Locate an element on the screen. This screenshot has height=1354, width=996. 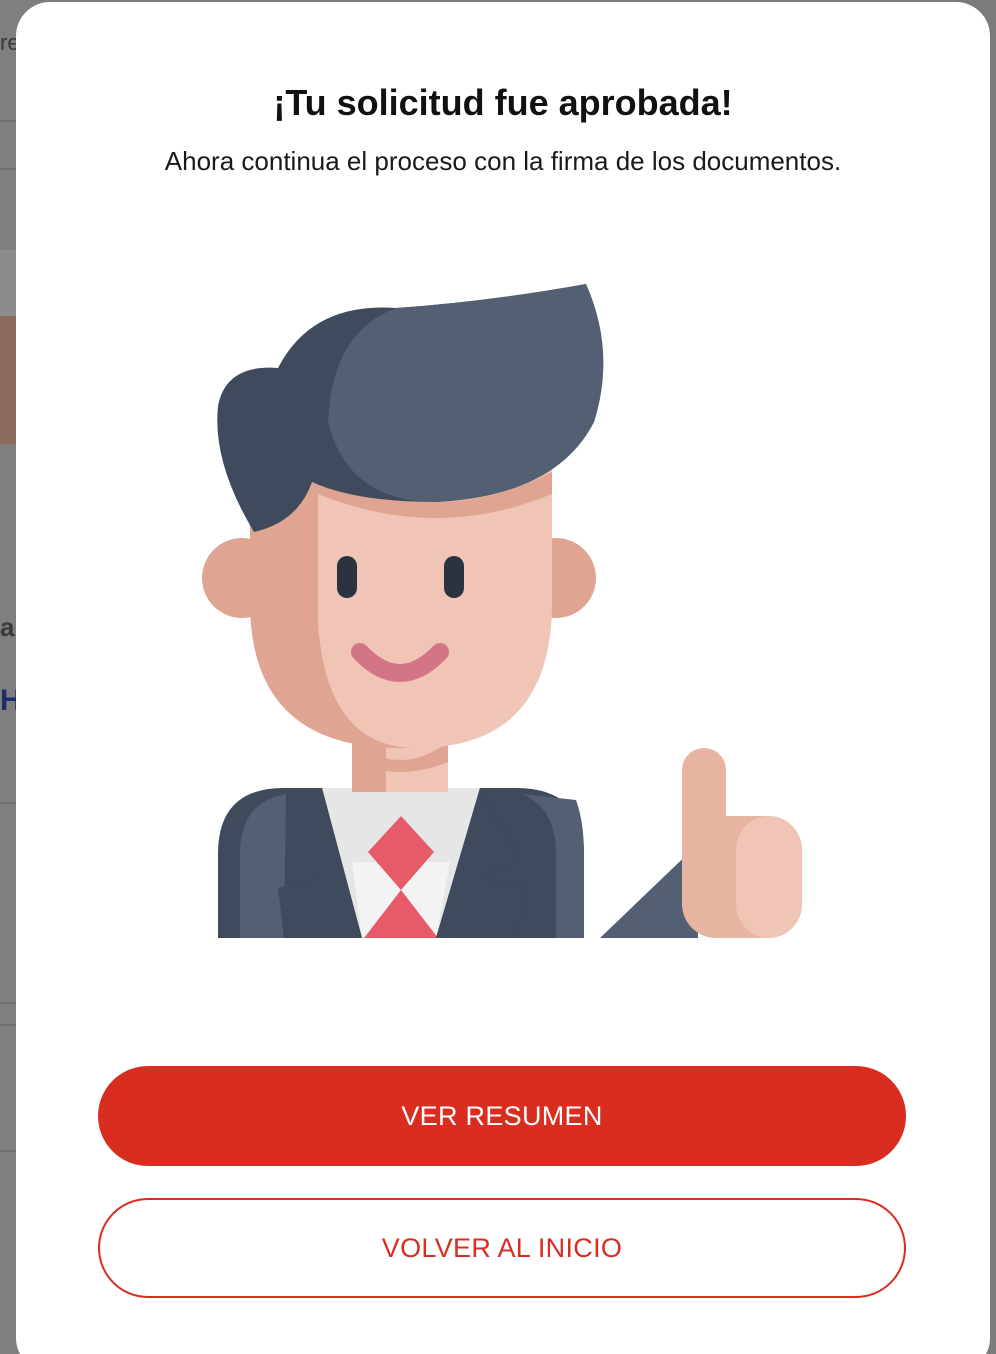
background-text-fragment: a is located at coordinates (7, 627).